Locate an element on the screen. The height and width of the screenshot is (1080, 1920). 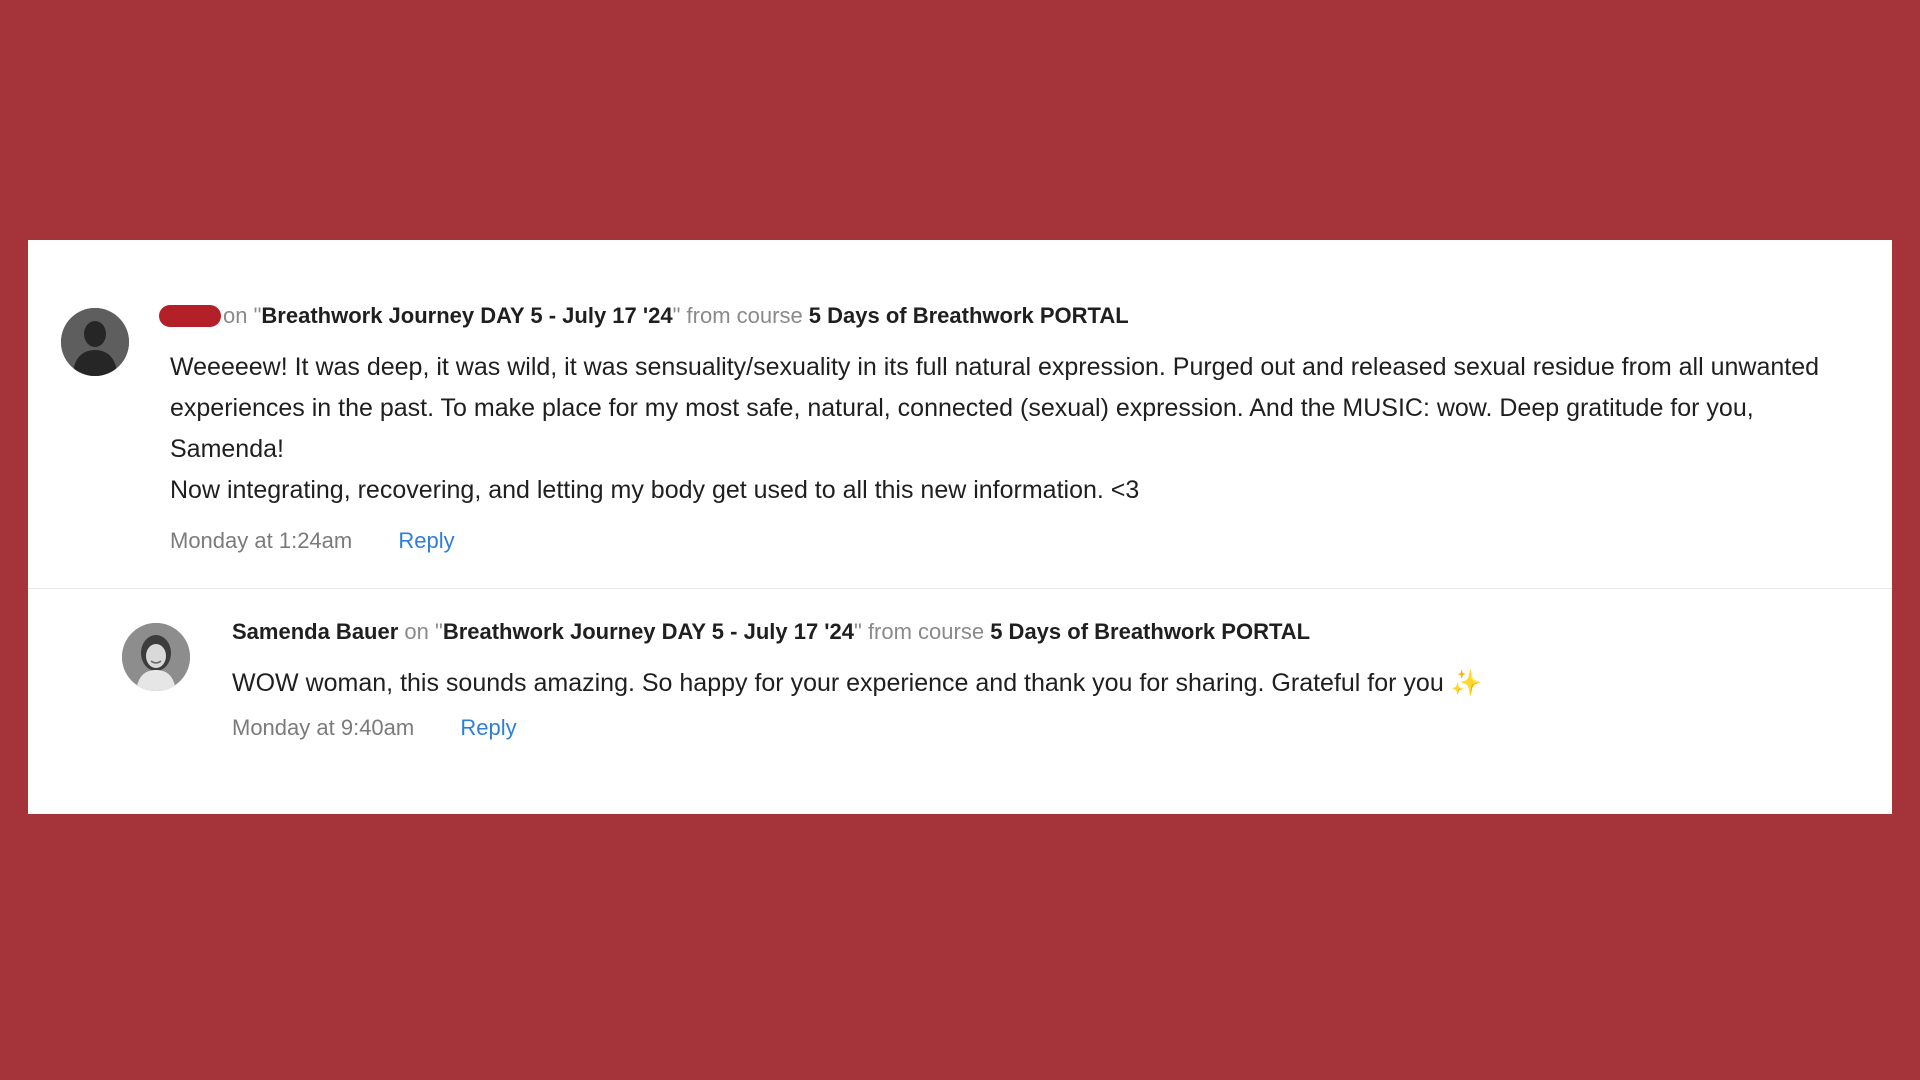
timestamp: Monday at 9:40am is located at coordinates (323, 727).